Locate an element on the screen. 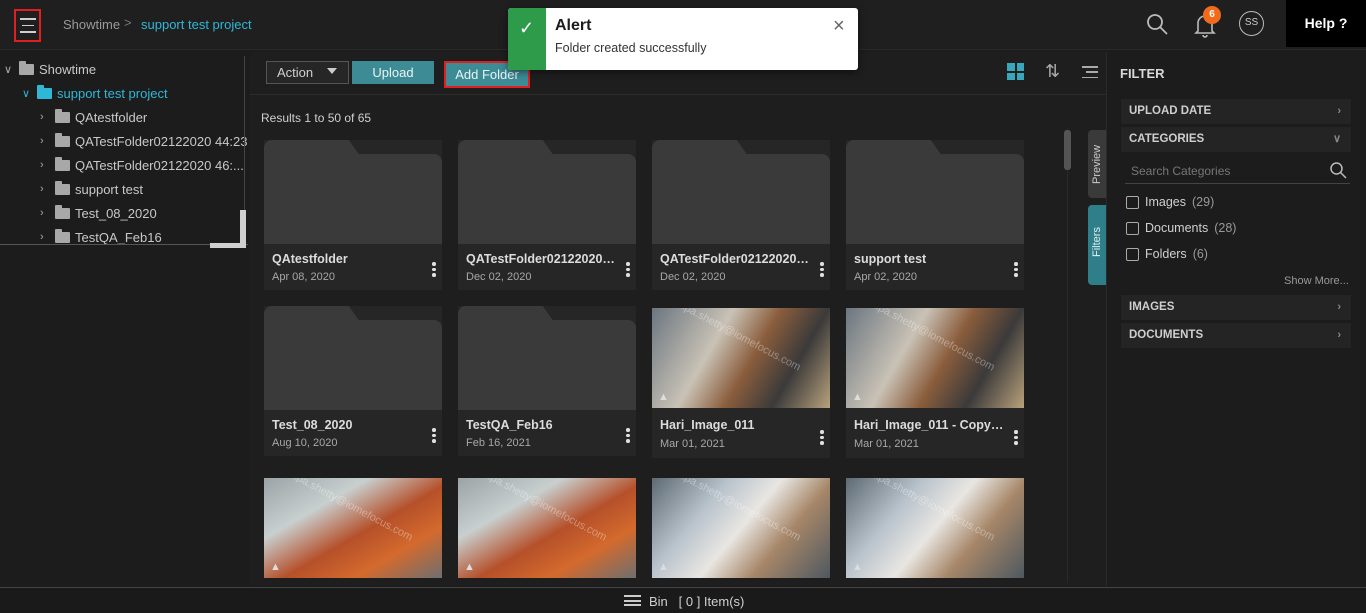 Image resolution: width=1366 pixels, height=613 pixels. category-option-folders: Folders (6) is located at coordinates (1167, 254).